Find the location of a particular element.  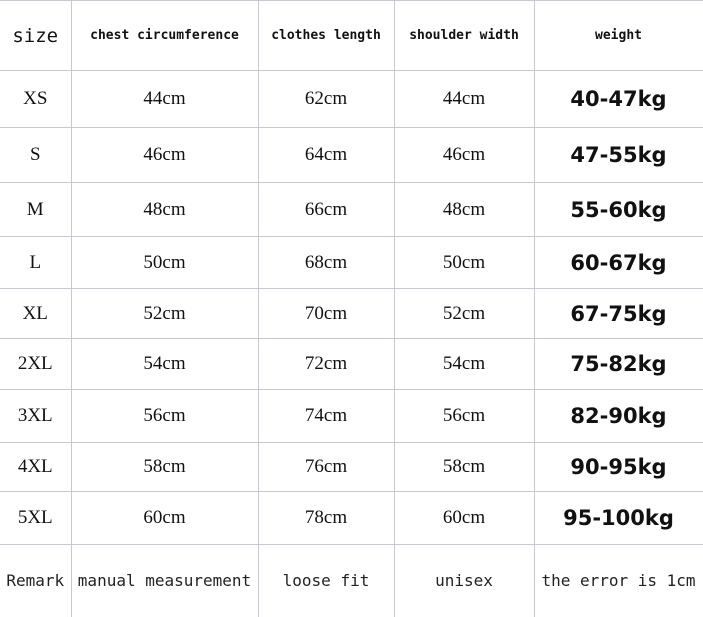

shoulder-cell: 44cm is located at coordinates (464, 99).